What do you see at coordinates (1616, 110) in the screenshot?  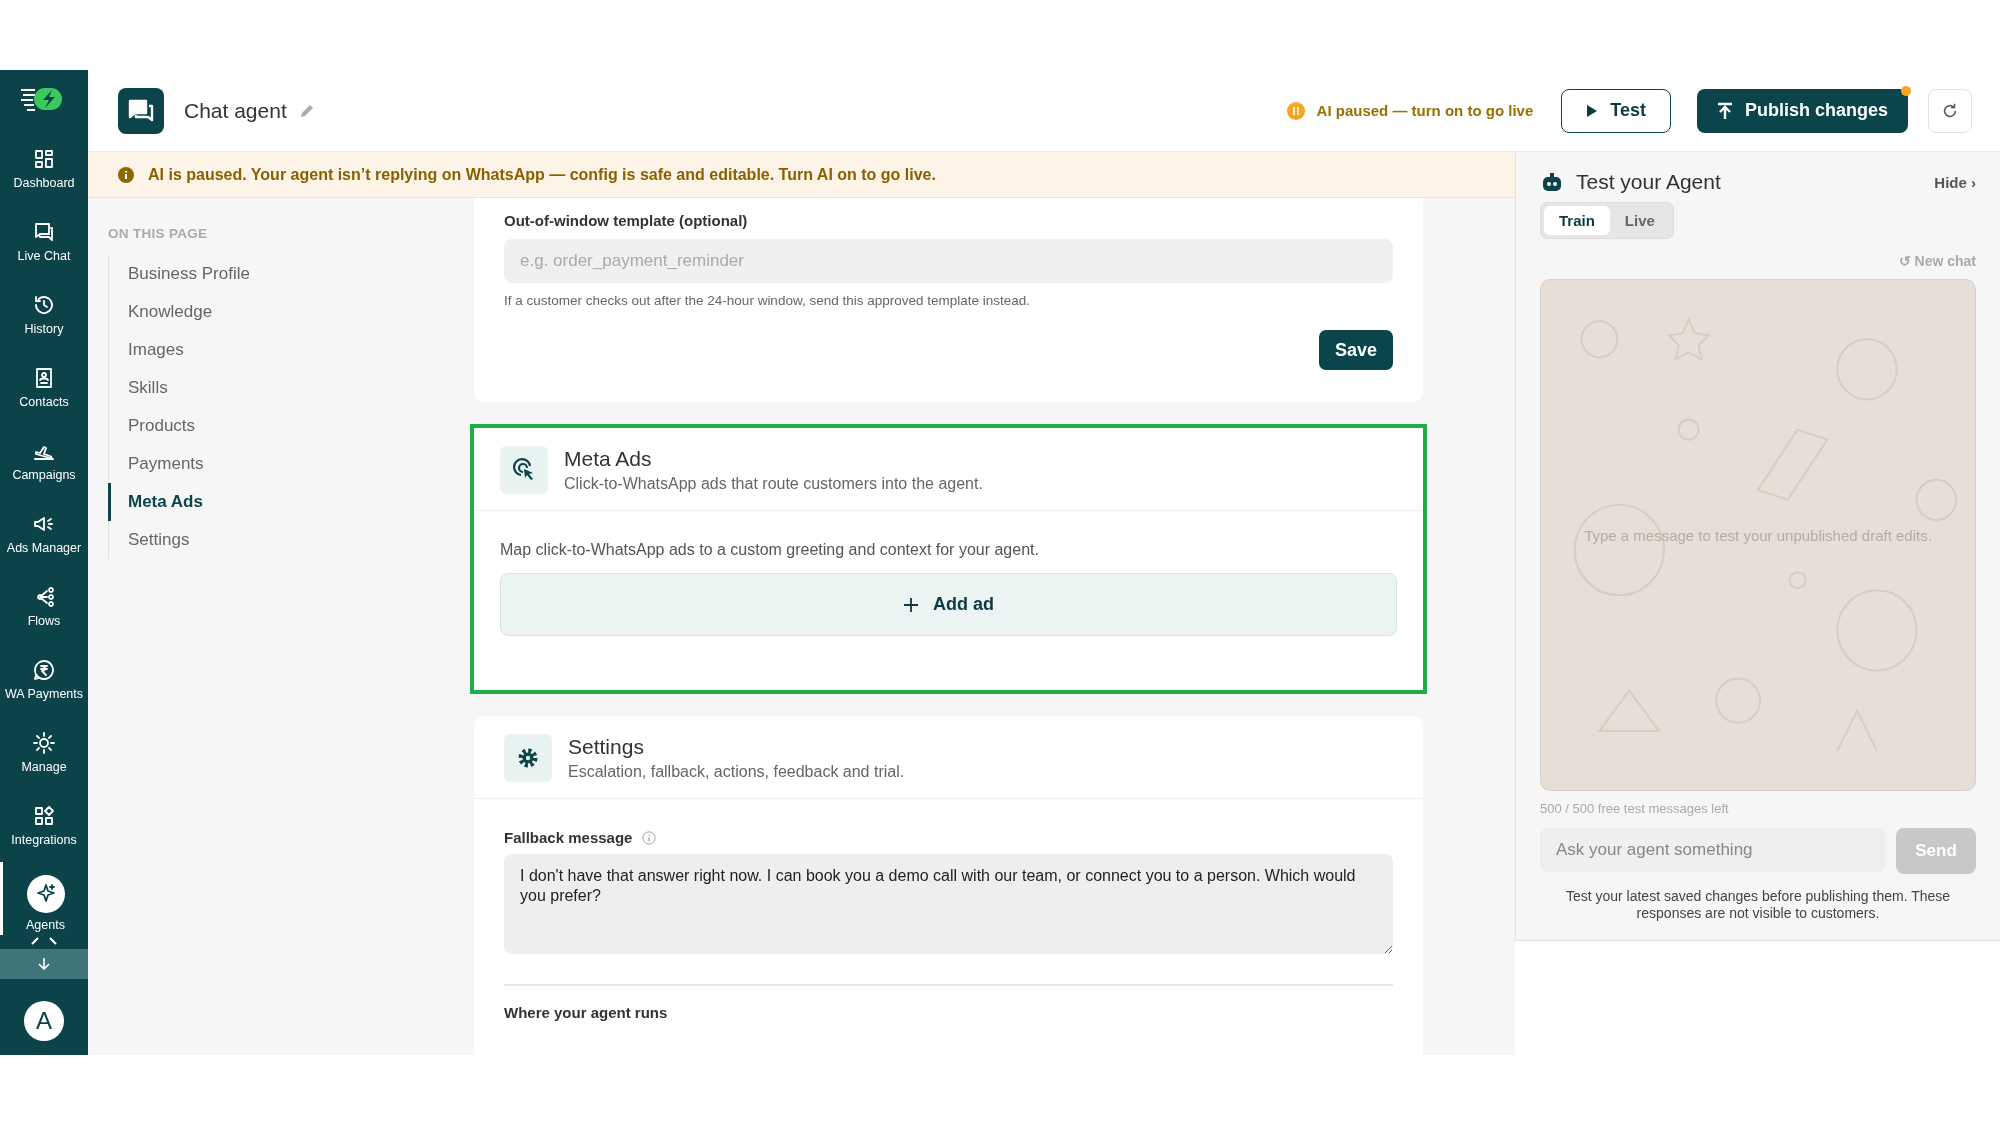 I see `test-button: Test` at bounding box center [1616, 110].